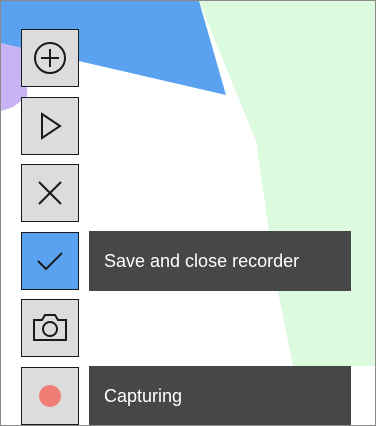  Describe the element at coordinates (220, 395) in the screenshot. I see `capturing-status-tooltip: Capturing` at that location.